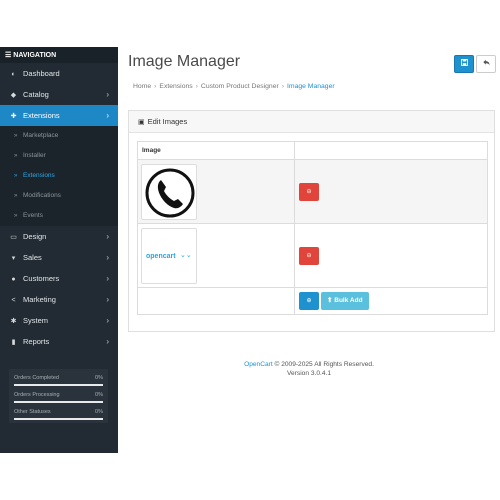 The image size is (500, 500). I want to click on sidebar-item-sales: ▾ Sales ›, so click(59, 257).